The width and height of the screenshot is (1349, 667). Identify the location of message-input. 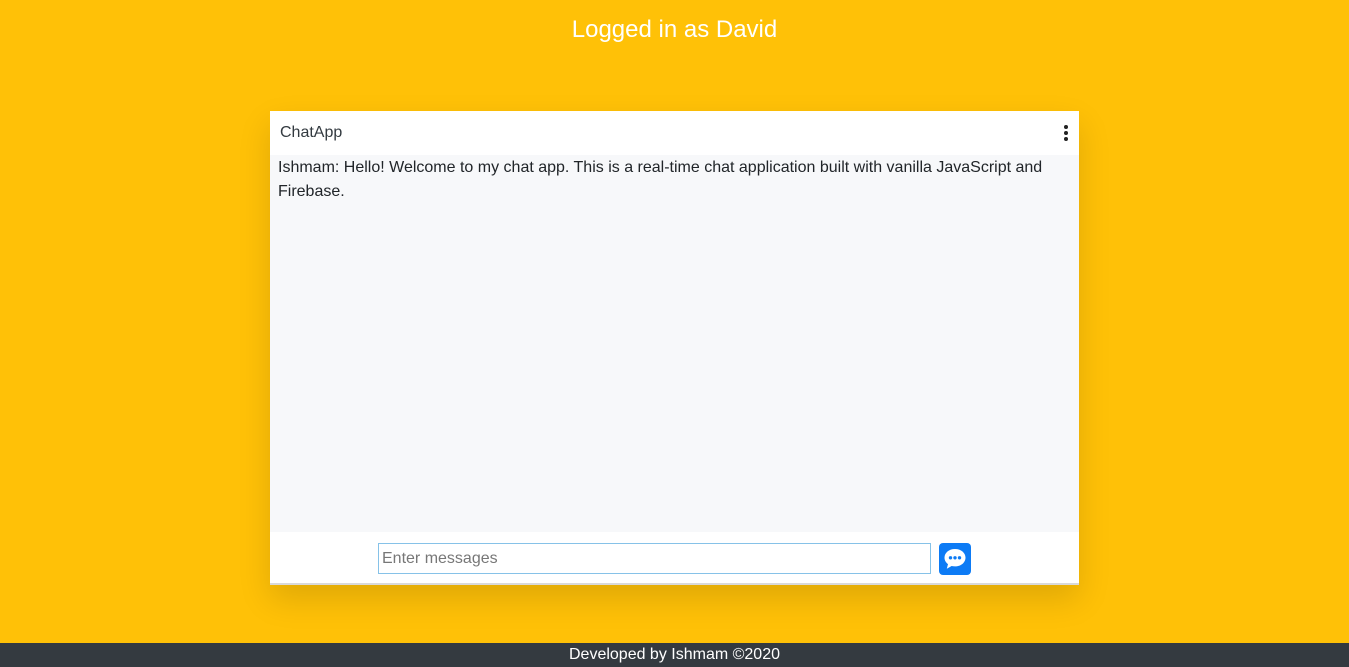
(654, 558).